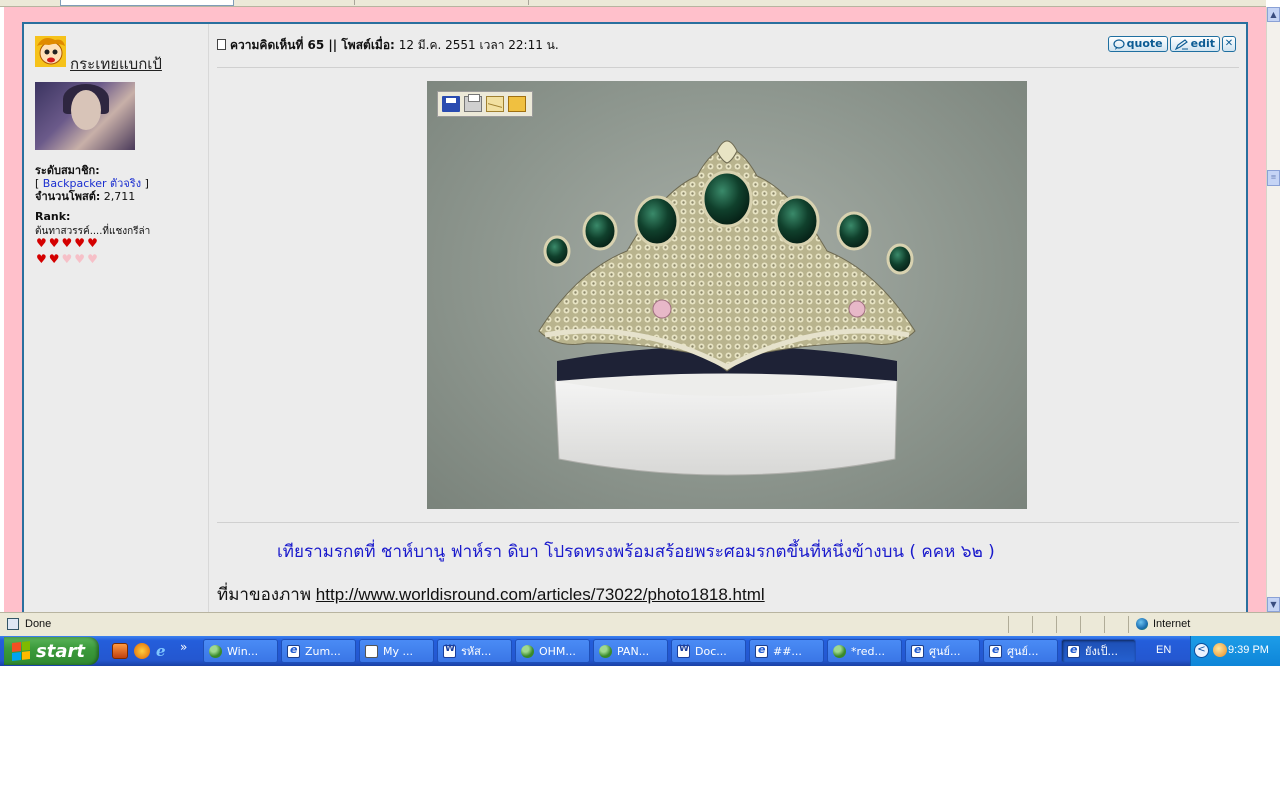  I want to click on status-text: Done, so click(38, 624).